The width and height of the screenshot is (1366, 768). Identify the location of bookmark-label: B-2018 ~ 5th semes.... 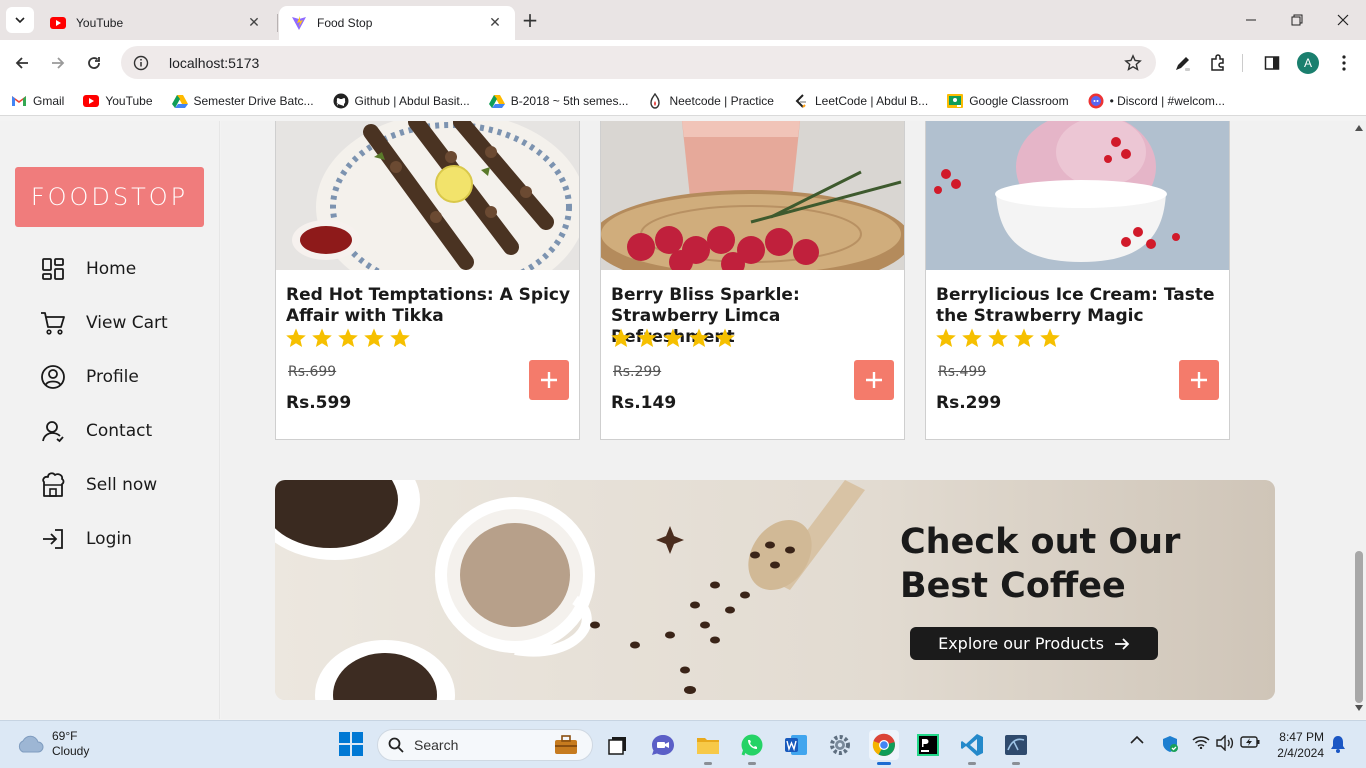
(569, 100).